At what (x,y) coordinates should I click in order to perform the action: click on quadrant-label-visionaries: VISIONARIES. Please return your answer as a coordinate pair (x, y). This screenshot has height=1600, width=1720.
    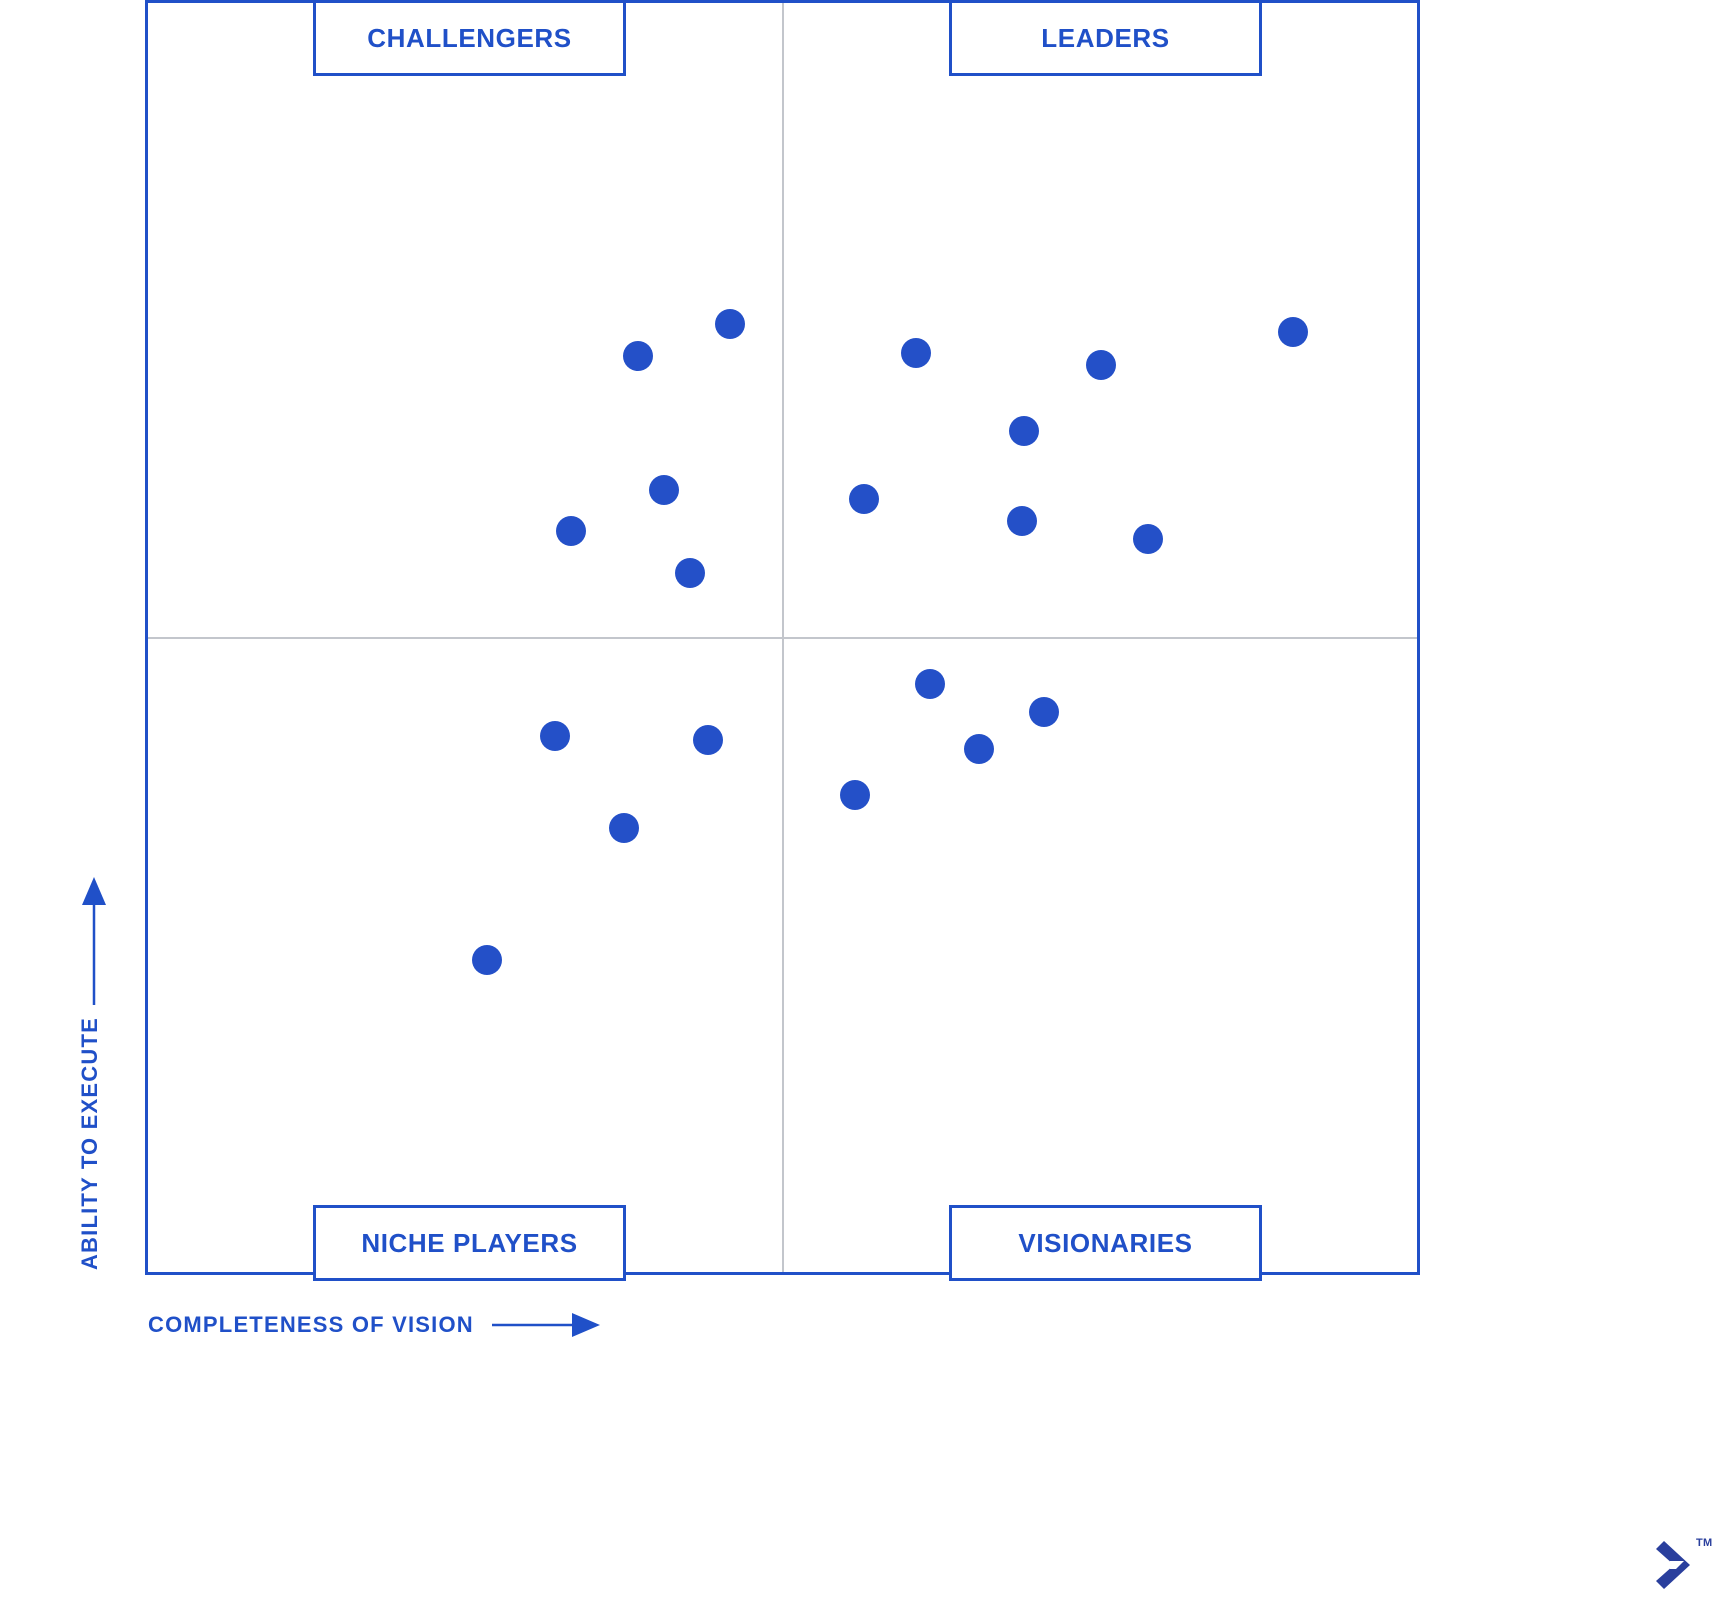
    Looking at the image, I should click on (1105, 1243).